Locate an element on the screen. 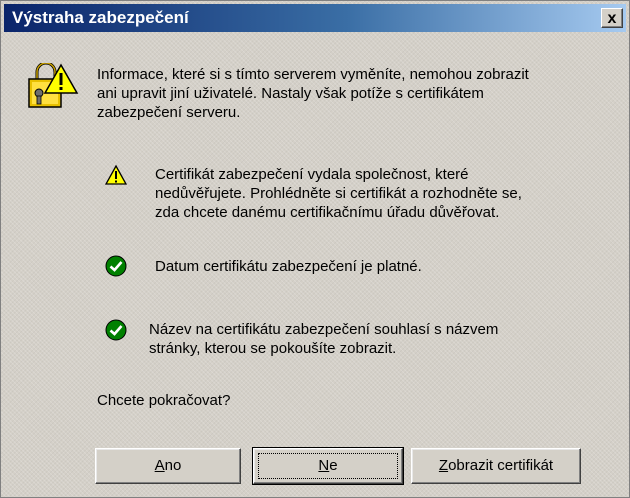 The height and width of the screenshot is (498, 630). item-date-text: Datum certifikátu zabezpečení je platné. is located at coordinates (288, 266).